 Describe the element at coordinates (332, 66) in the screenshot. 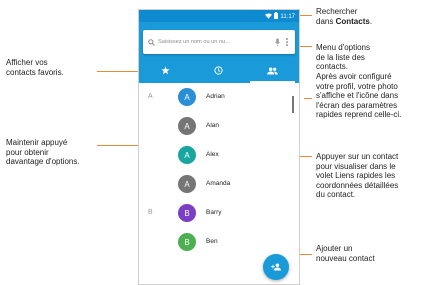

I see `callout-menu-line3: contacts.` at that location.